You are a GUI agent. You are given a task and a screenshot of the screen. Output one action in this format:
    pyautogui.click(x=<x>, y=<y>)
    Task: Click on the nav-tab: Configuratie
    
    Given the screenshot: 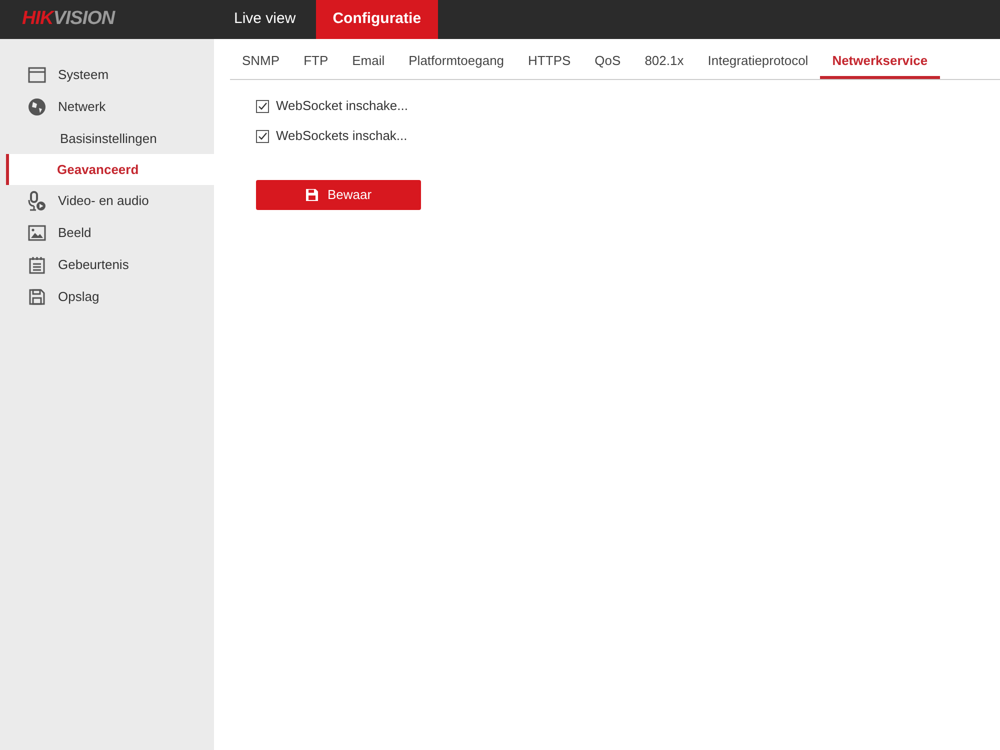 What is the action you would take?
    pyautogui.click(x=377, y=19)
    